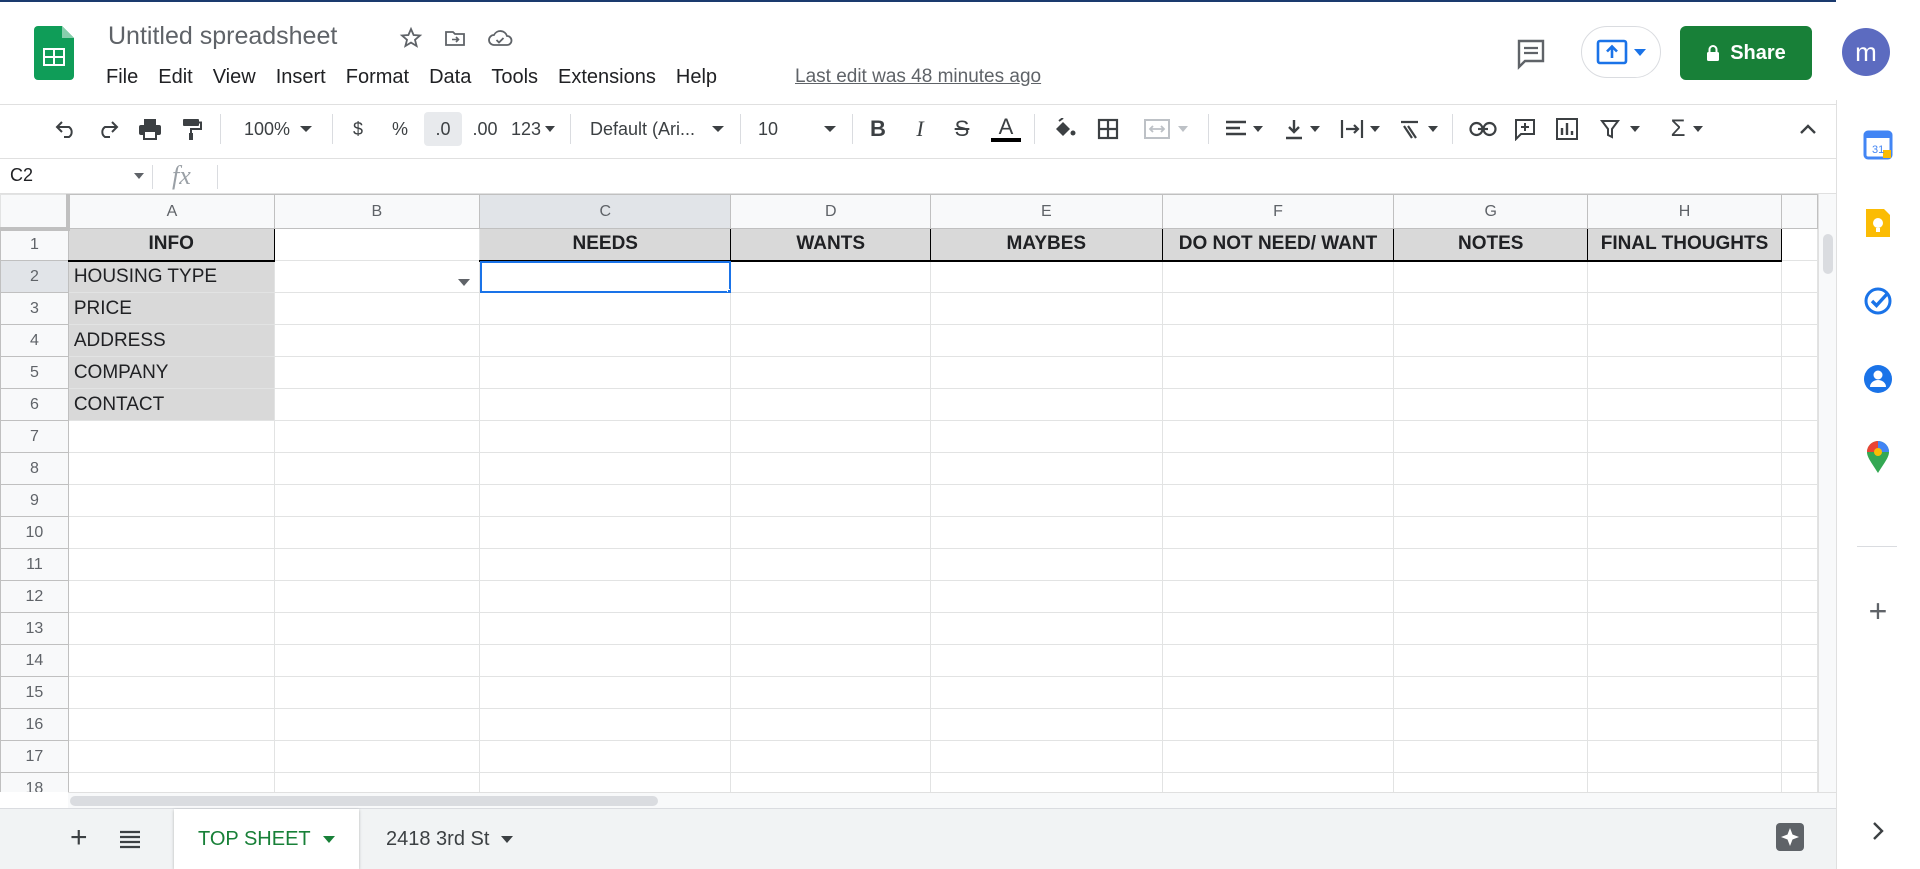 This screenshot has height=869, width=1920. What do you see at coordinates (728, 290) in the screenshot?
I see `fill-handle` at bounding box center [728, 290].